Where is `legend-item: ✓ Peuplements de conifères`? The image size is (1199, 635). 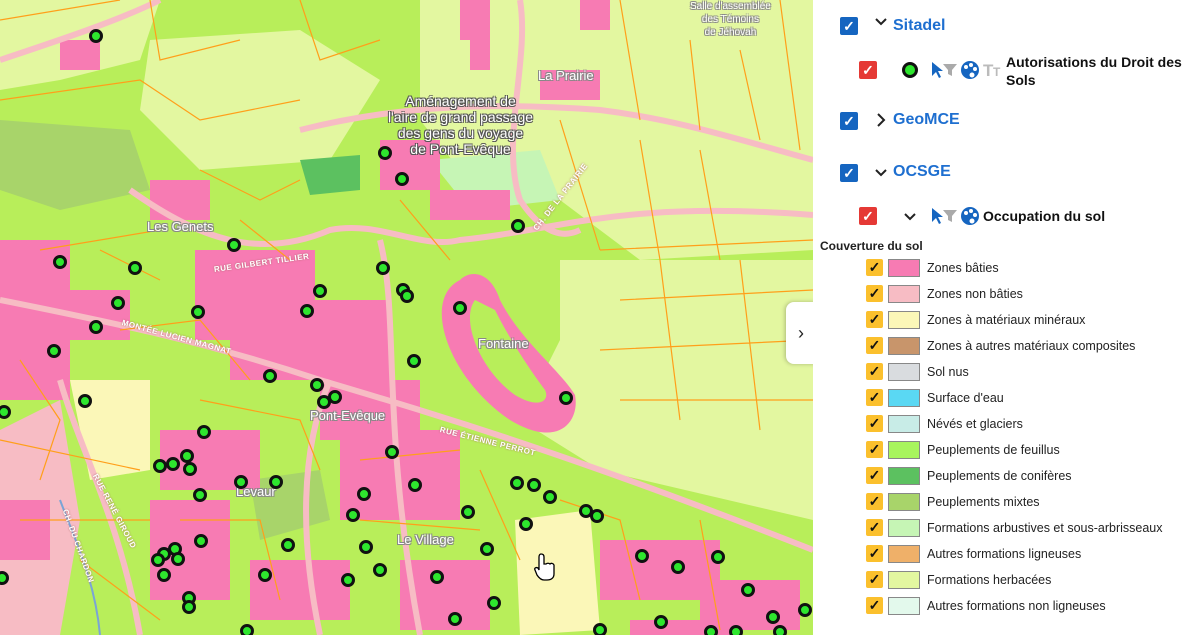 legend-item: ✓ Peuplements de conifères is located at coordinates (1031, 476).